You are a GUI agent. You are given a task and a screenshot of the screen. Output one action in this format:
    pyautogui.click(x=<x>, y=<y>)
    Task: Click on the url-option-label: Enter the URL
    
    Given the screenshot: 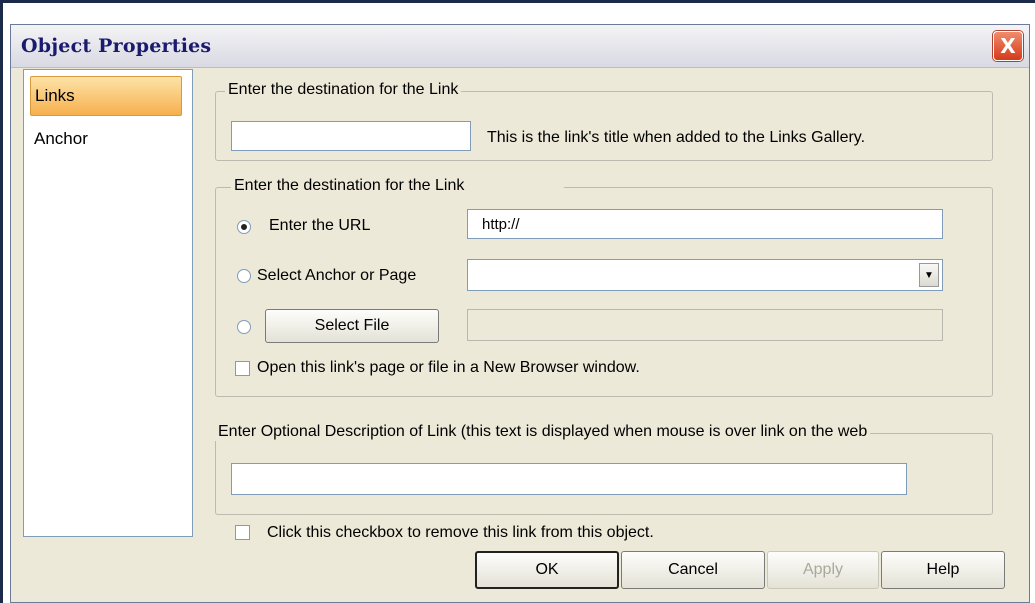 What is the action you would take?
    pyautogui.click(x=320, y=225)
    